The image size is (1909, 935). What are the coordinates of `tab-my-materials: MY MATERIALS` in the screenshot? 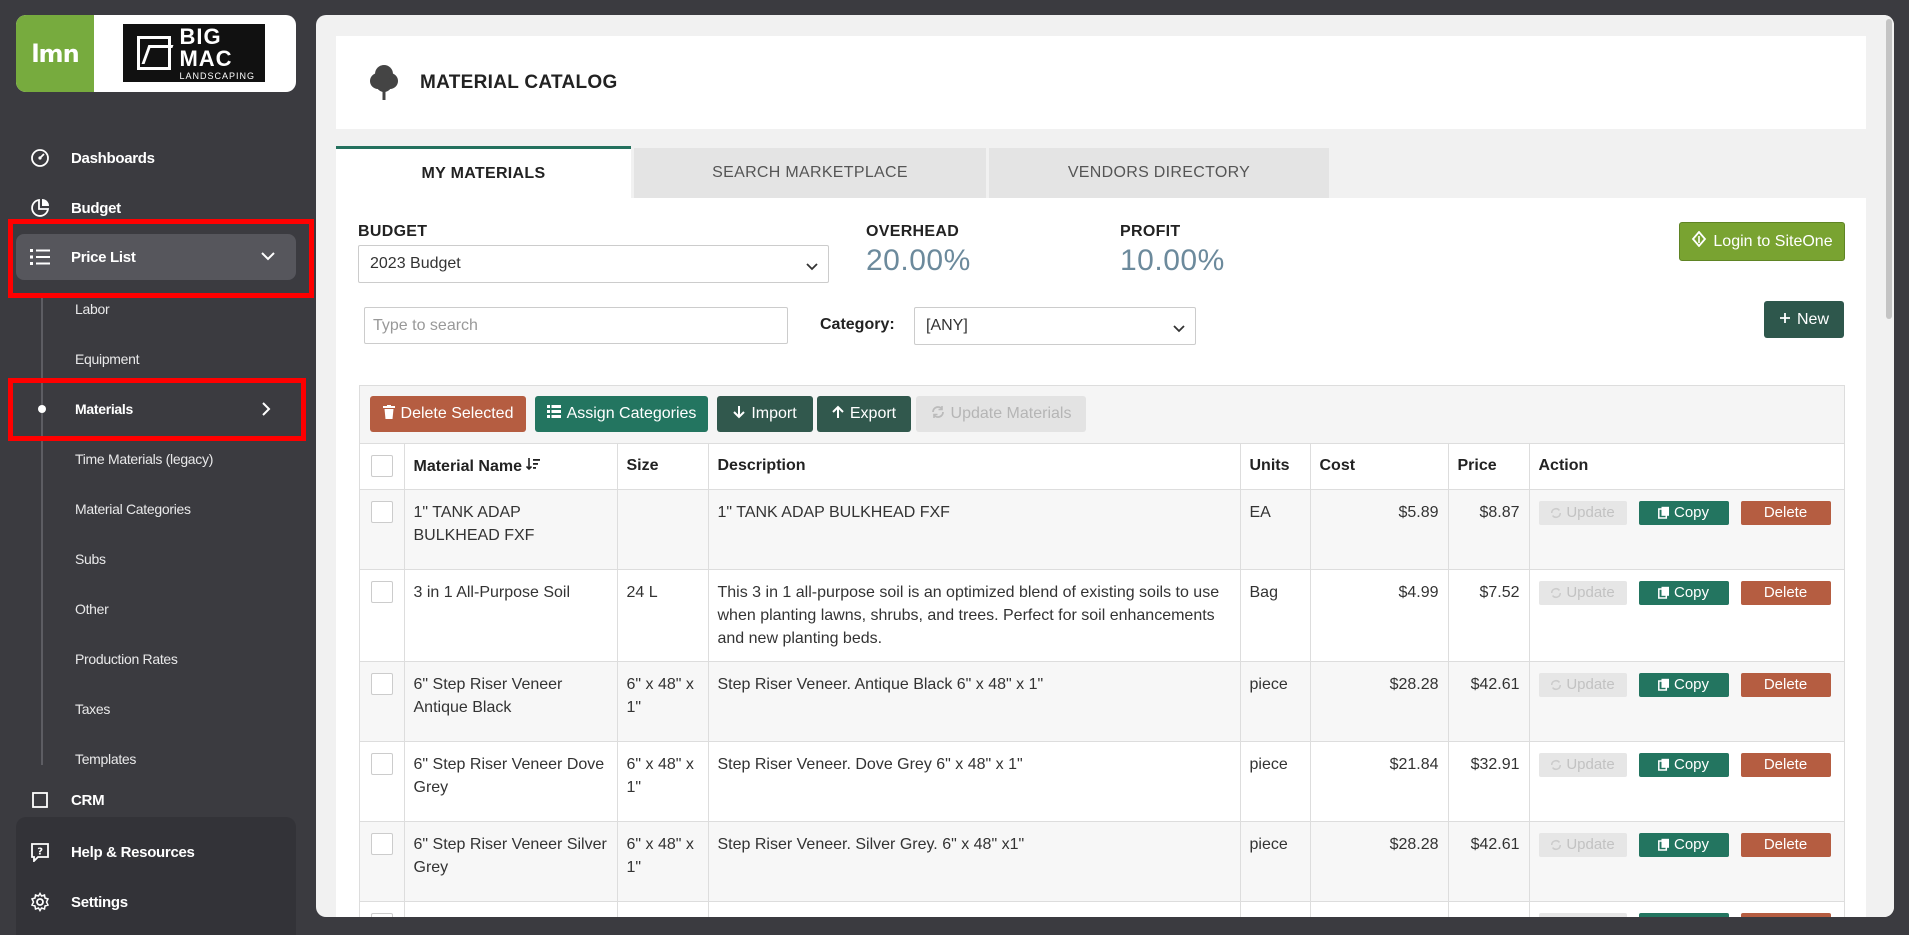 It's located at (483, 172).